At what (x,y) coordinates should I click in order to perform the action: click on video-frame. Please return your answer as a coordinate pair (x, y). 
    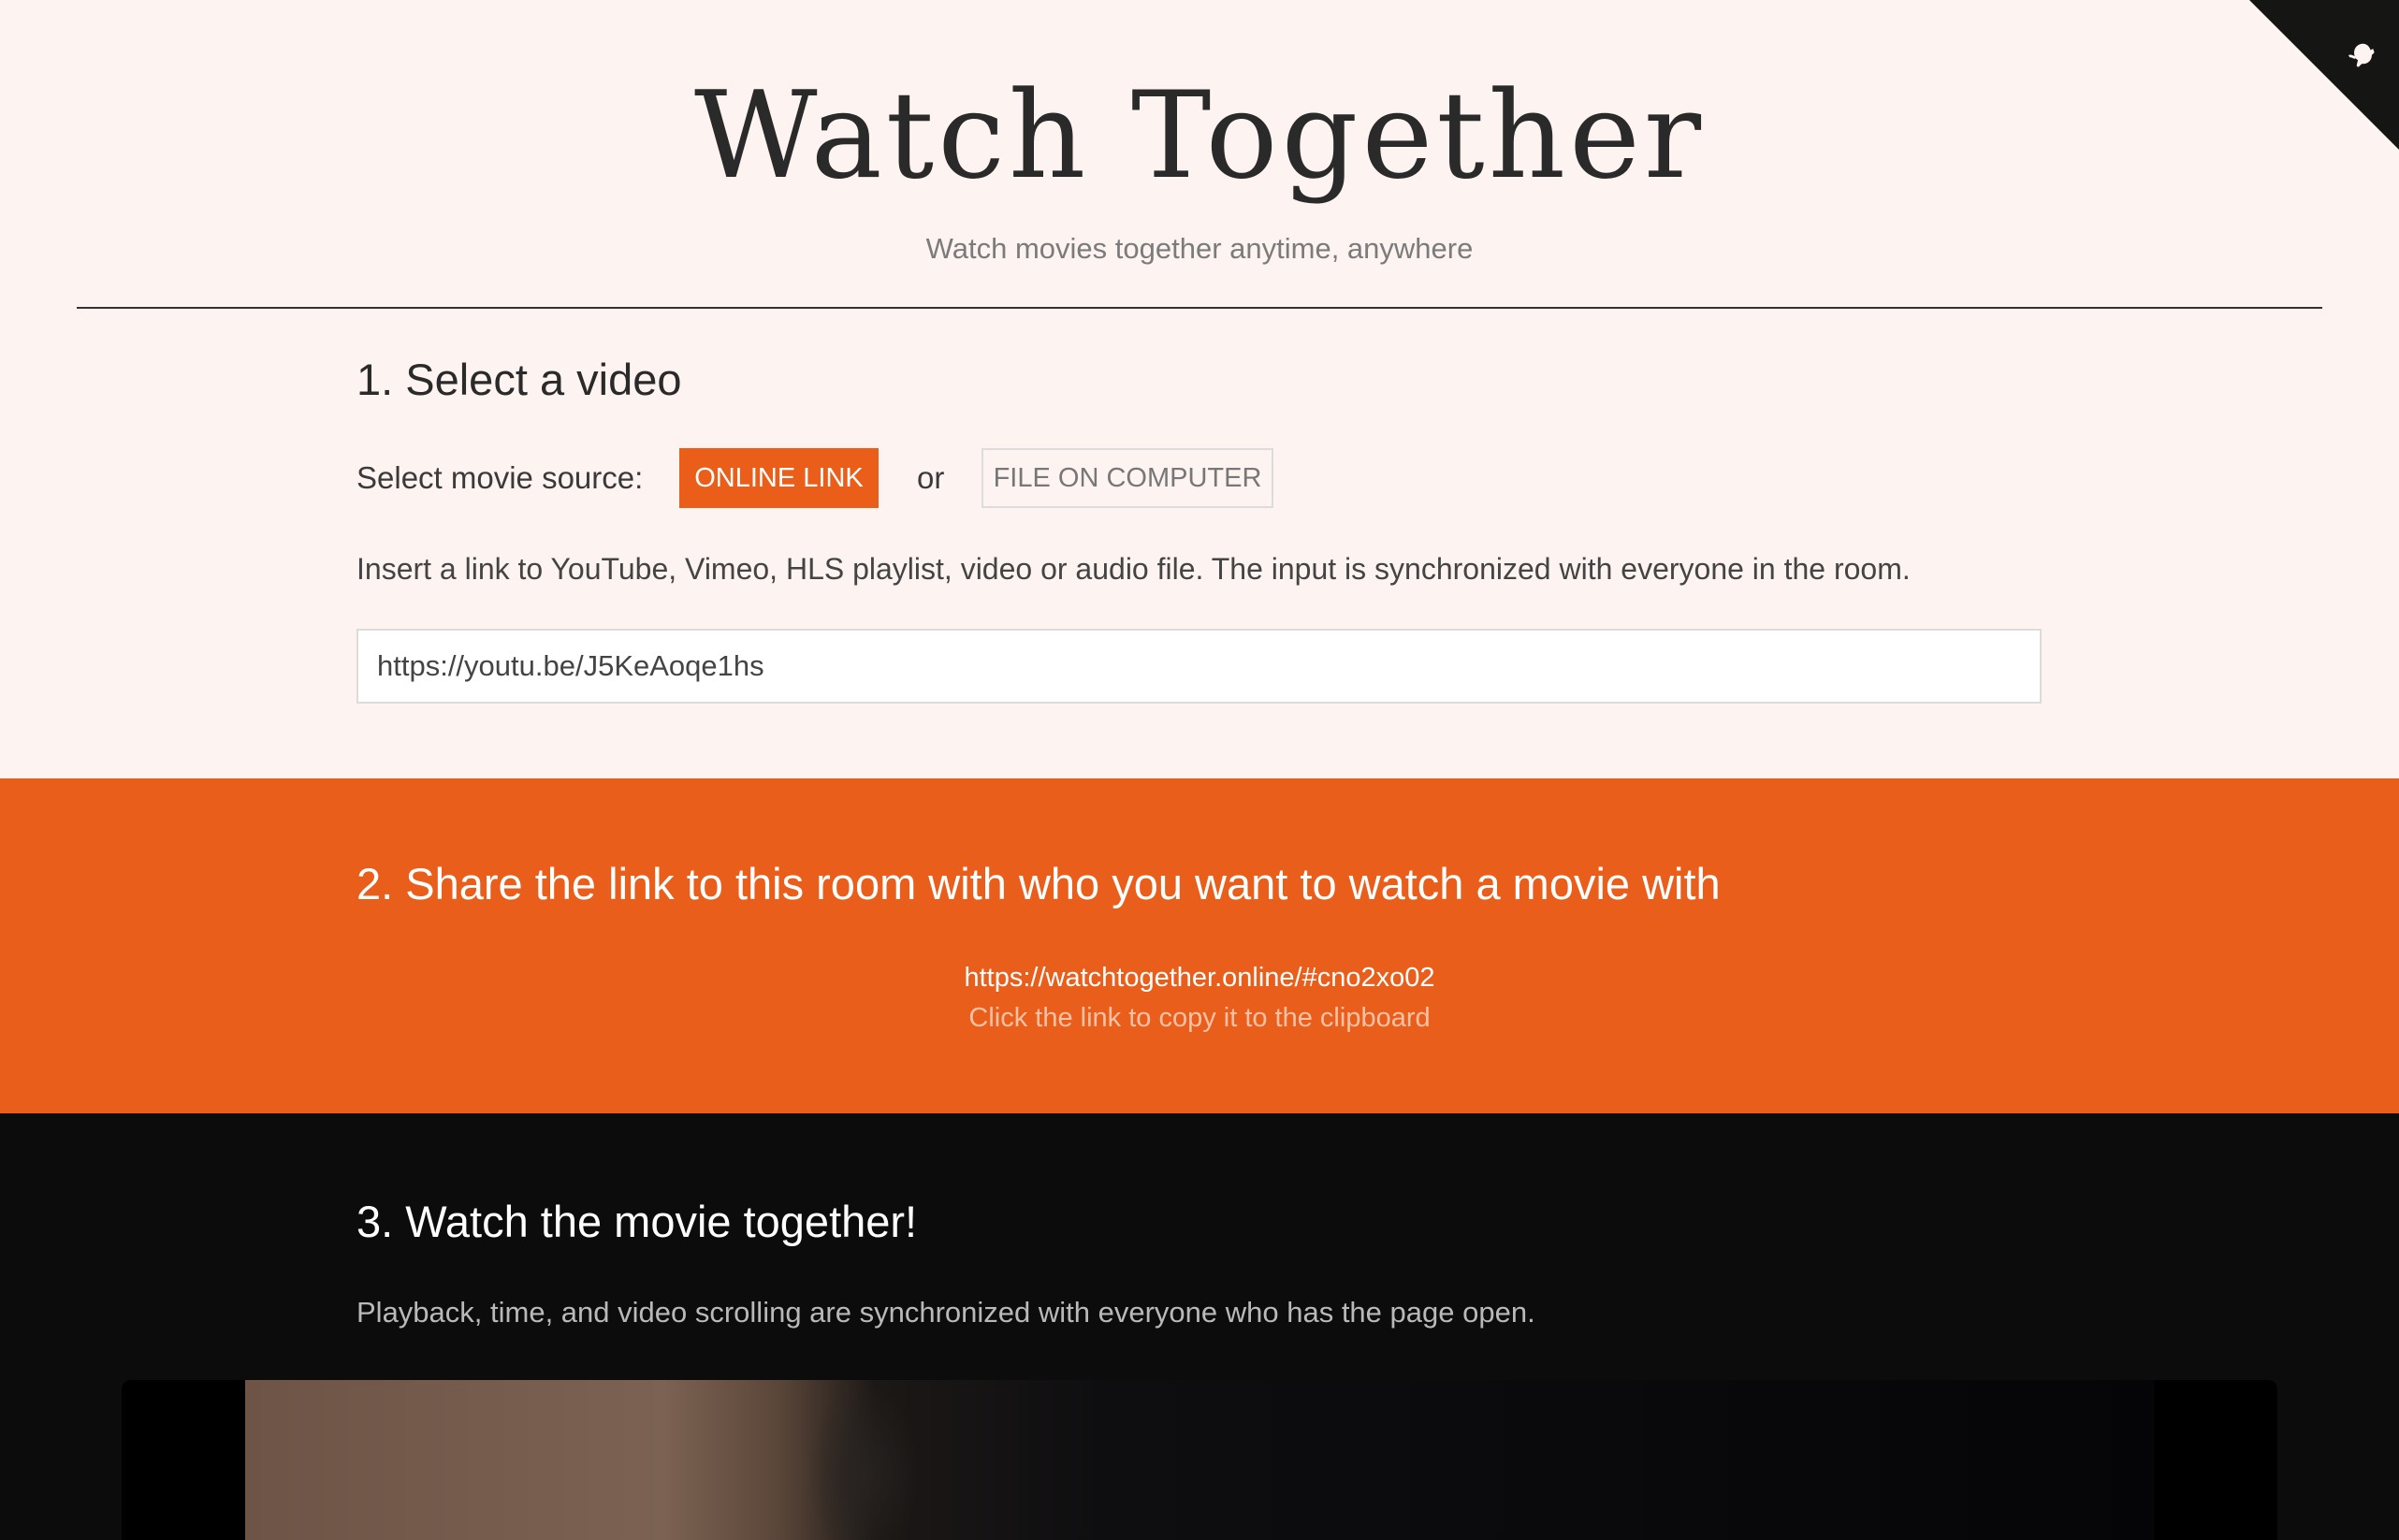
    Looking at the image, I should click on (1199, 1460).